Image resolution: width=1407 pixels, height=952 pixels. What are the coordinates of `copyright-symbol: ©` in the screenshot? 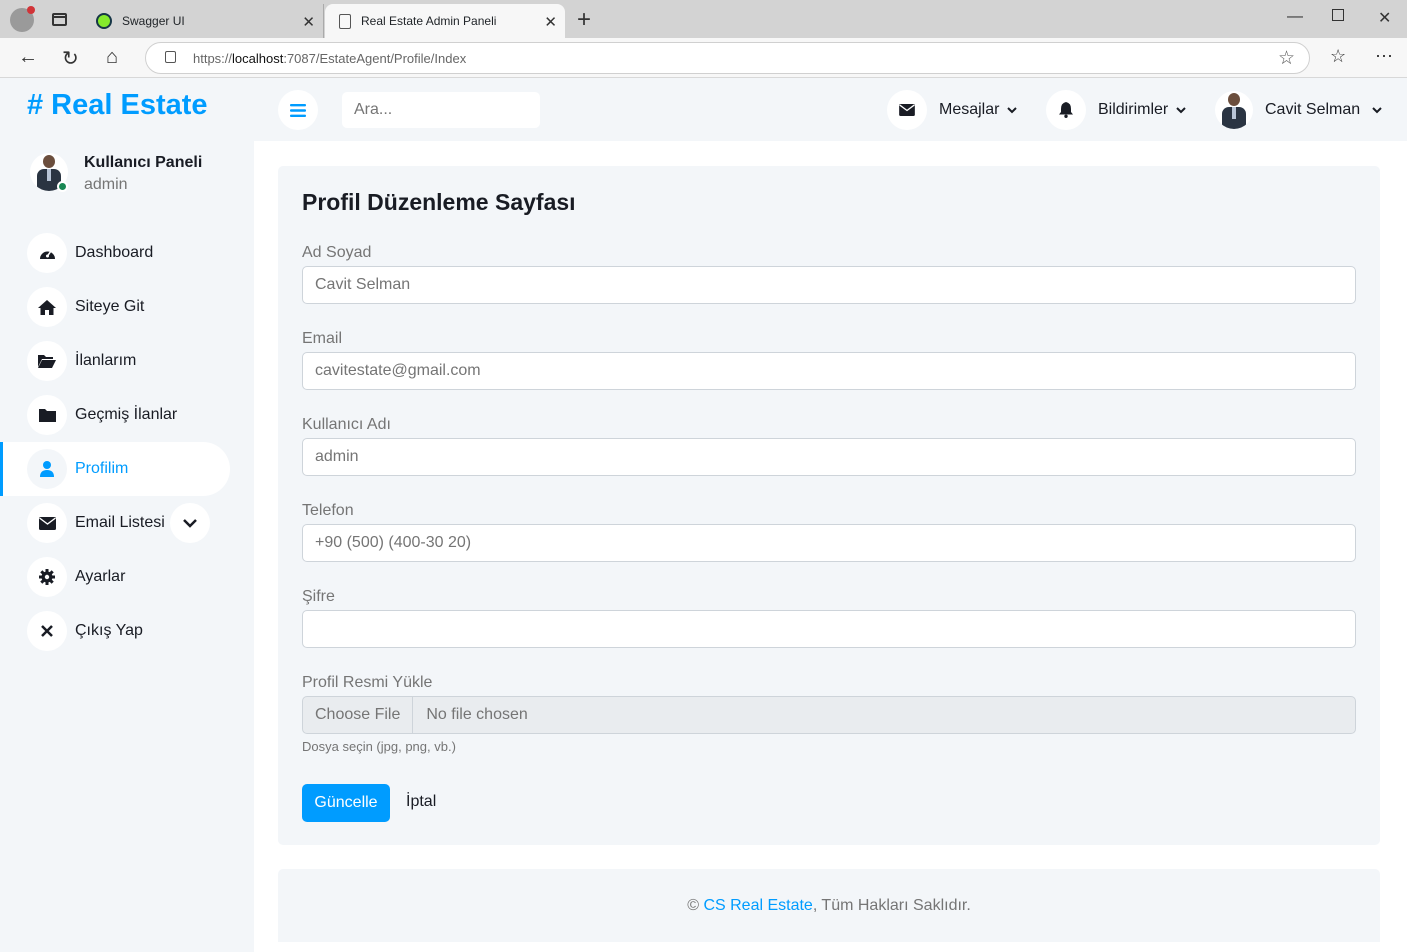 It's located at (693, 905).